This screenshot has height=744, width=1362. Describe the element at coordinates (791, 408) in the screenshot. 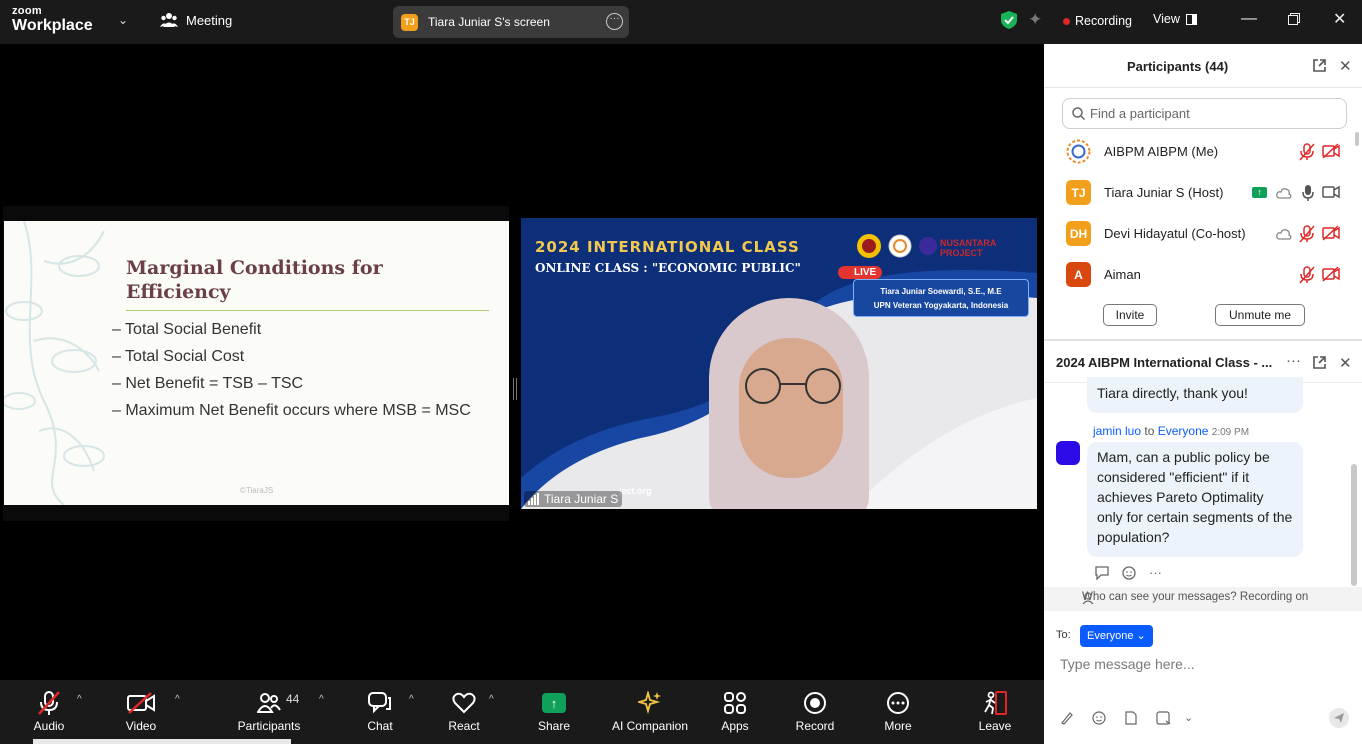

I see `speaker-face` at that location.